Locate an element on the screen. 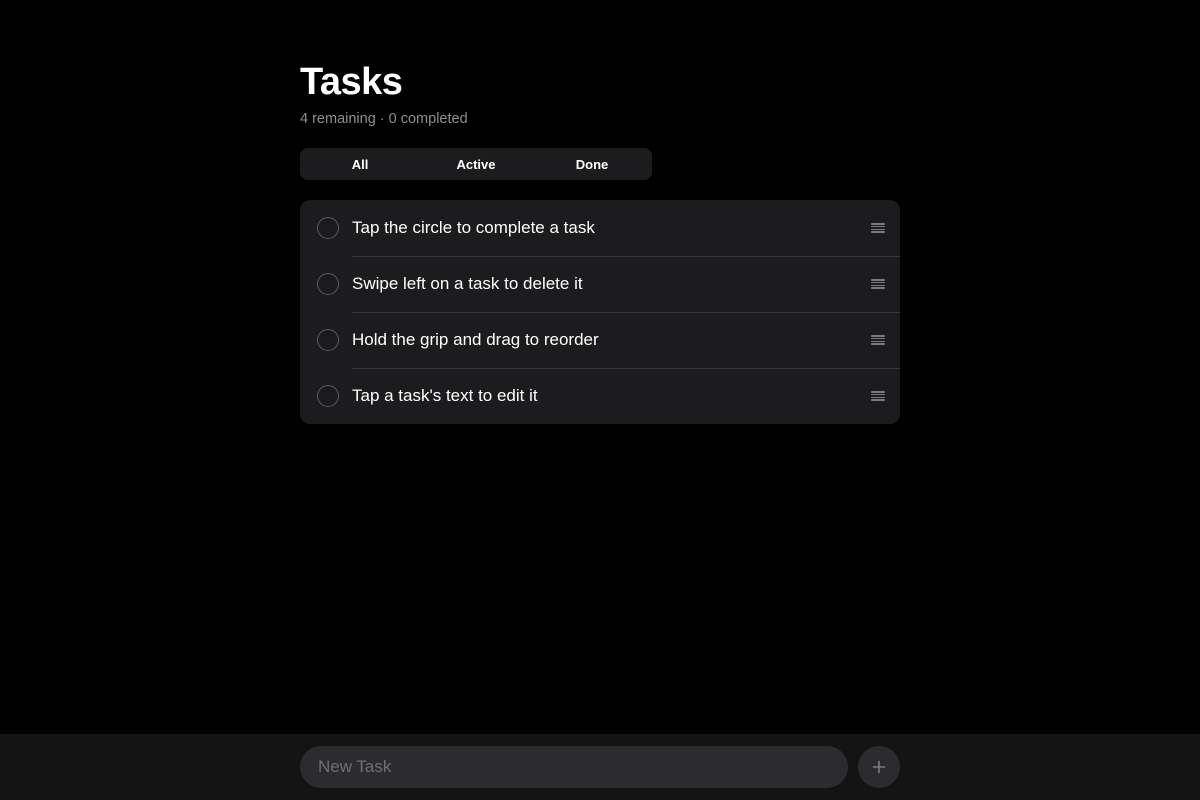 Image resolution: width=1200 pixels, height=800 pixels. task-text: Swipe left on a task to delete it is located at coordinates (611, 284).